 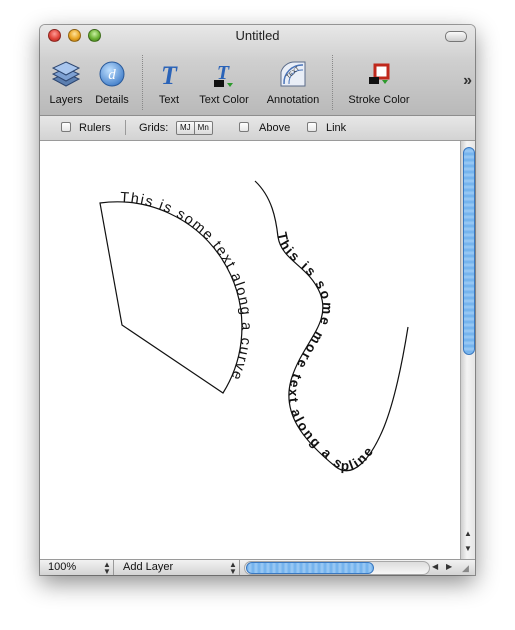 I want to click on toolbar-stroke-color-button: Stroke Color, so click(x=379, y=80).